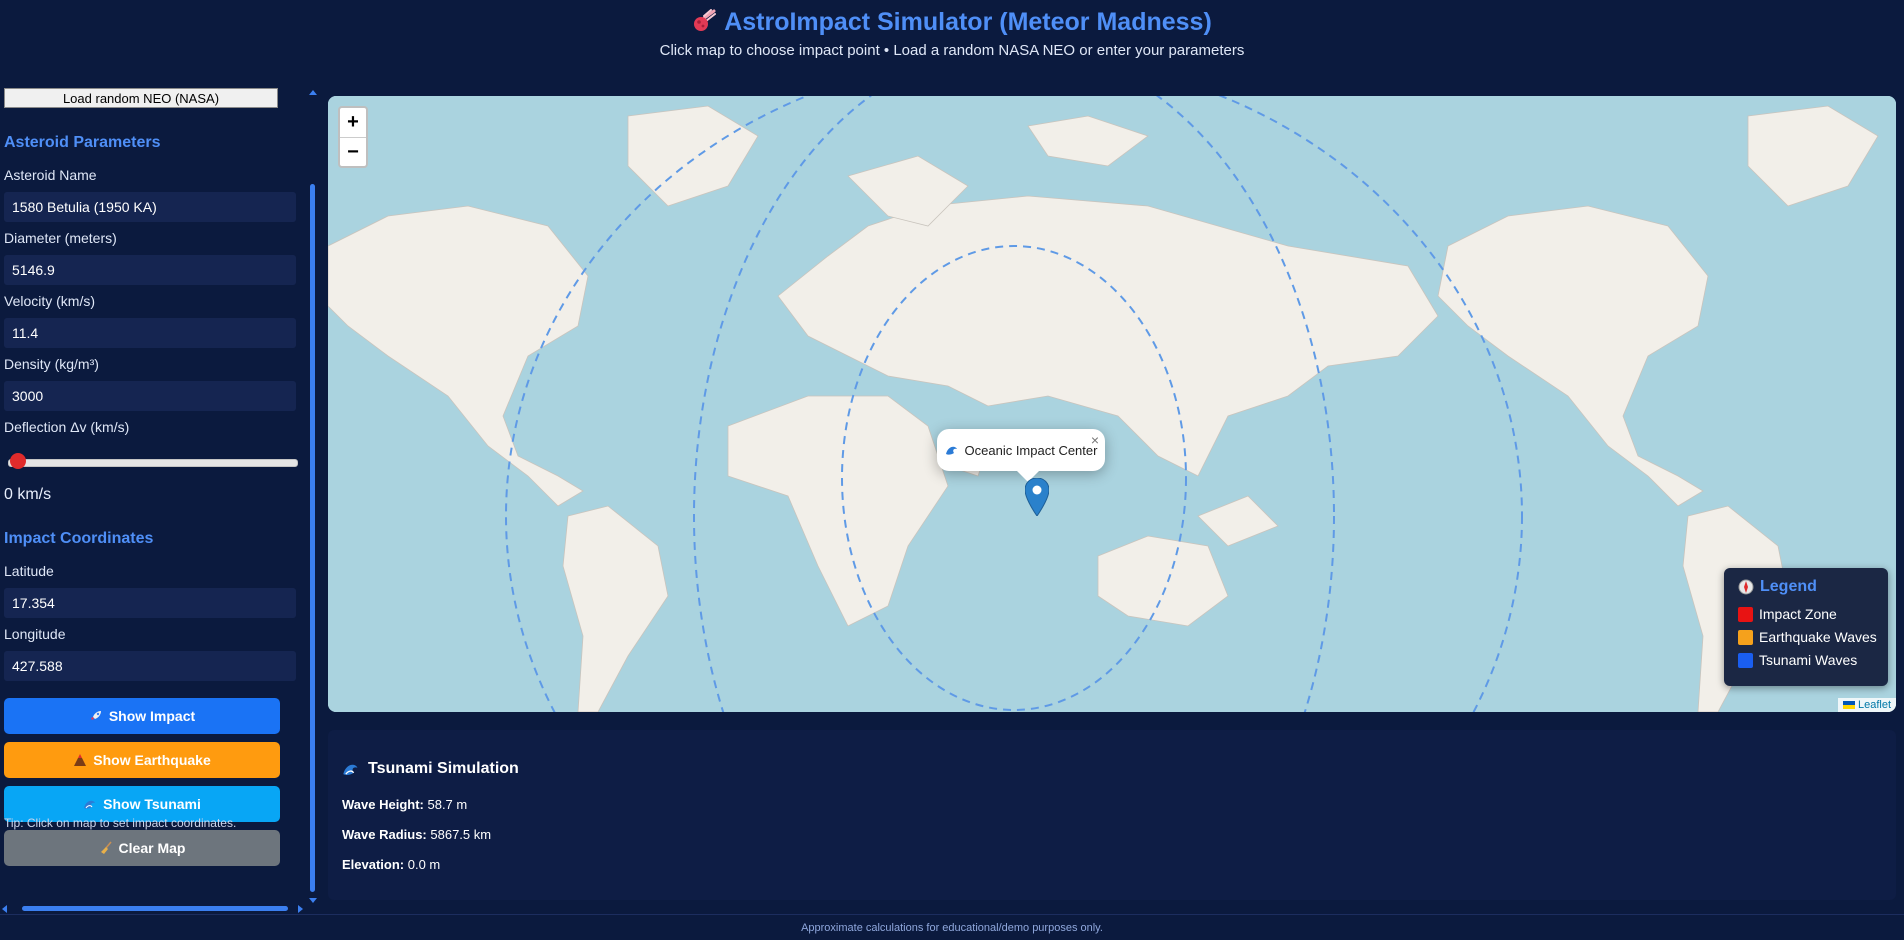 This screenshot has width=1904, height=940. What do you see at coordinates (79, 538) in the screenshot?
I see `impact-coordinates-heading: Impact Coordinates` at bounding box center [79, 538].